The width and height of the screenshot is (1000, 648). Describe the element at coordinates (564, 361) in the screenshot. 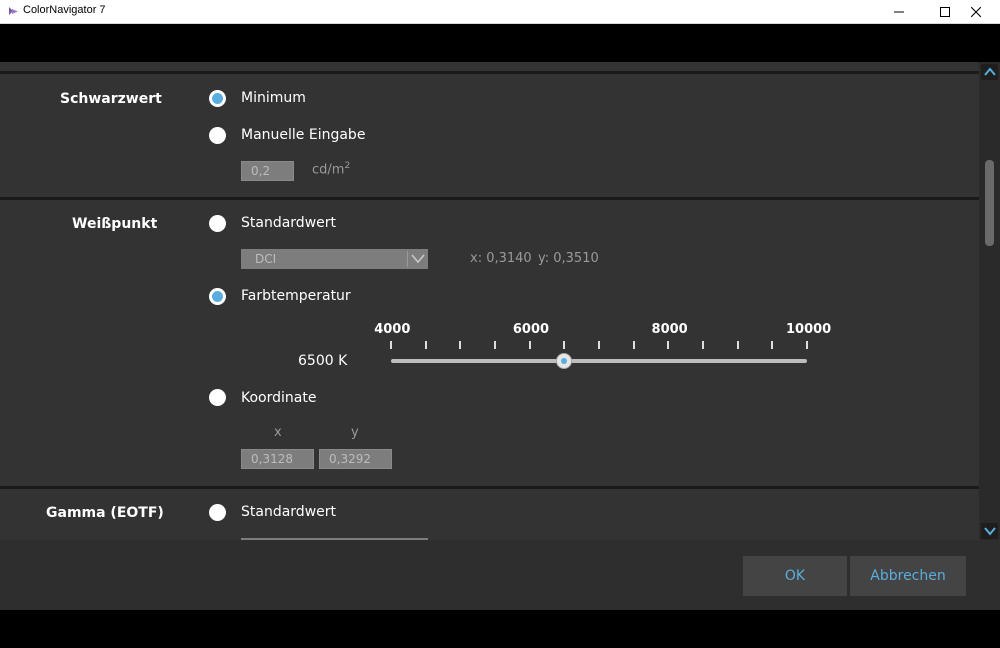

I see `temperature-slider-thumb` at that location.